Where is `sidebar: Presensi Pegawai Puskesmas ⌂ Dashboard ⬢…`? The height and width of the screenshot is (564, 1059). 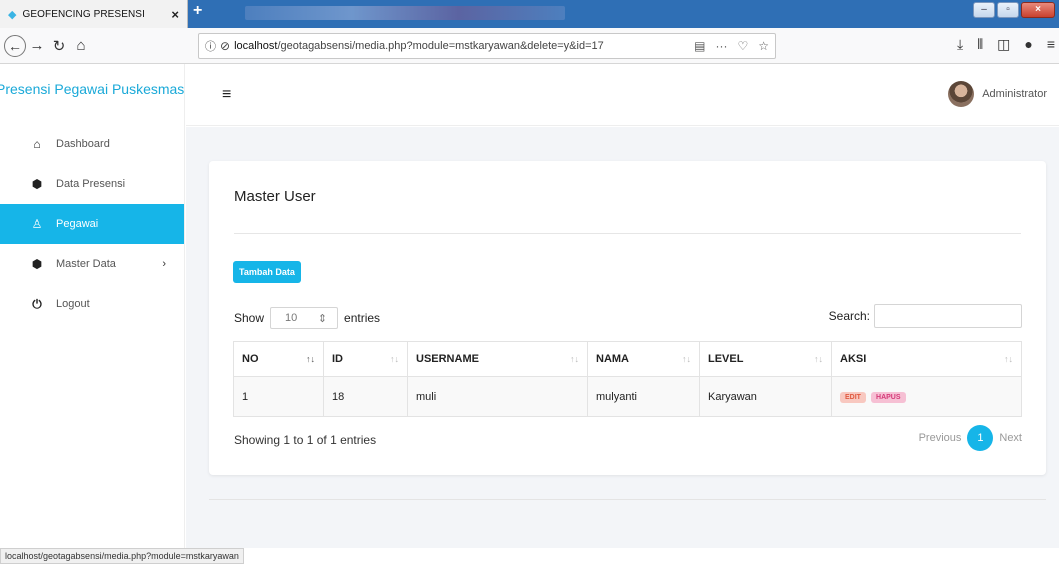
sidebar: Presensi Pegawai Puskesmas ⌂ Dashboard ⬢… is located at coordinates (92, 306).